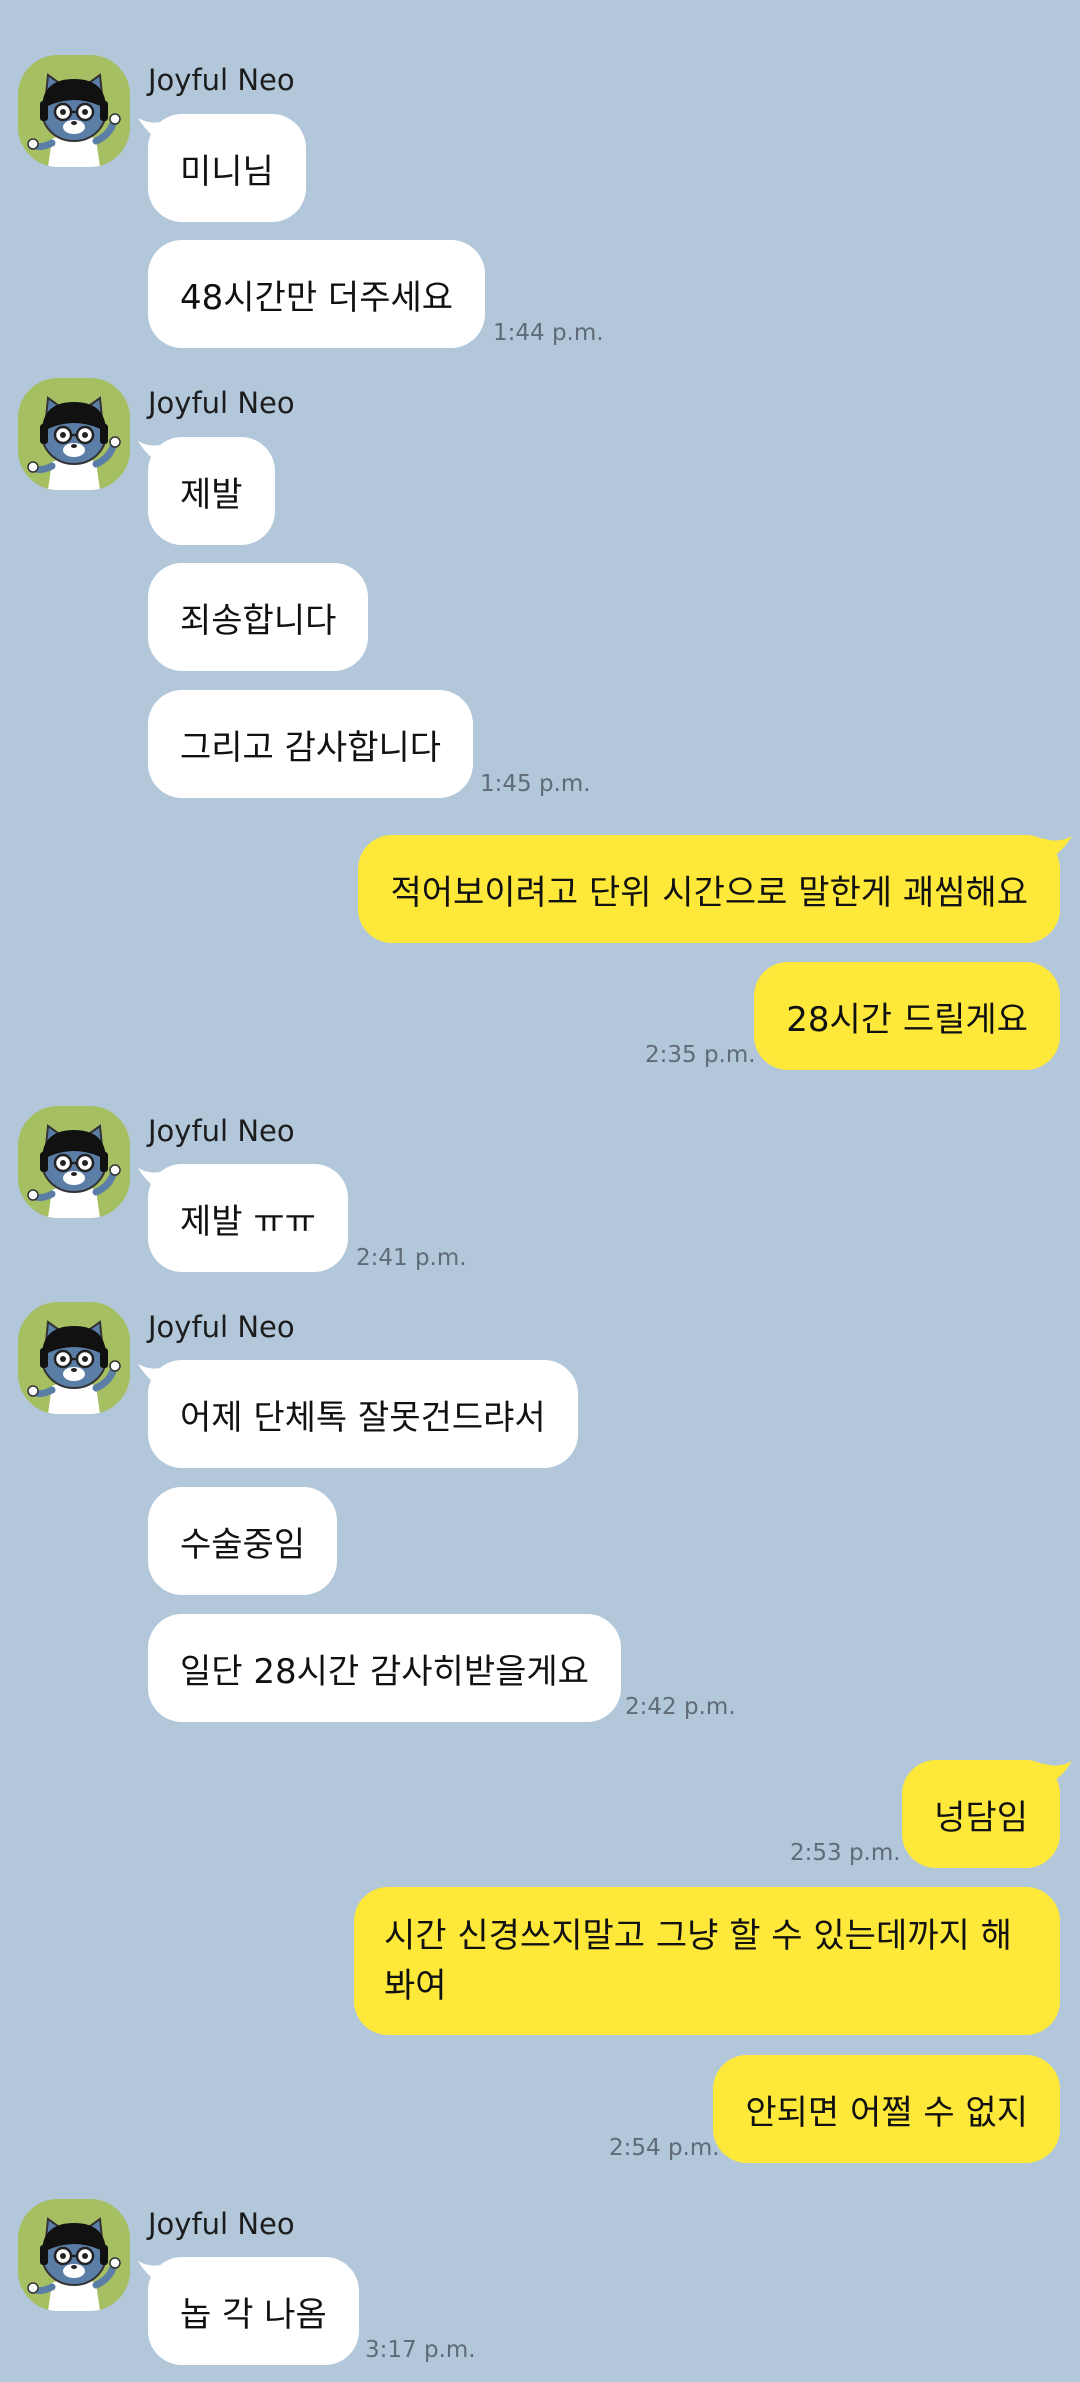 Image resolution: width=1080 pixels, height=2382 pixels. I want to click on incoming-message: 어제 단체톡 잘못건드랴서, so click(363, 1414).